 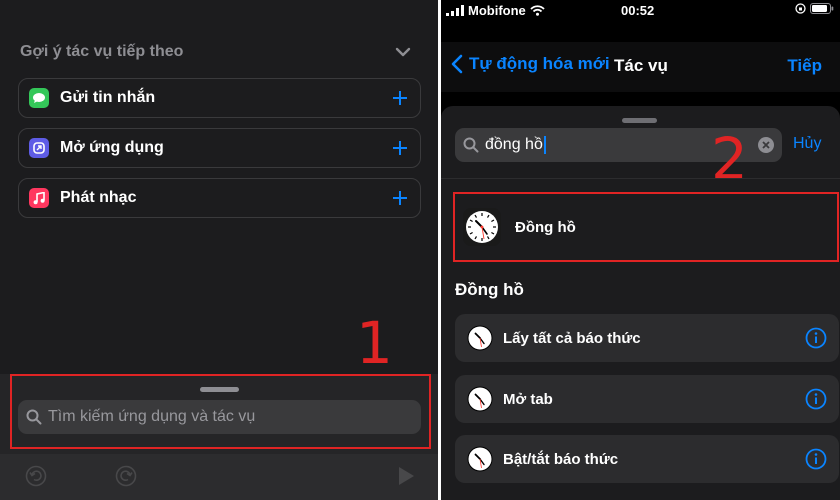 I want to click on suggestion-send-message: Gửi tin nhắn, so click(x=219, y=98).